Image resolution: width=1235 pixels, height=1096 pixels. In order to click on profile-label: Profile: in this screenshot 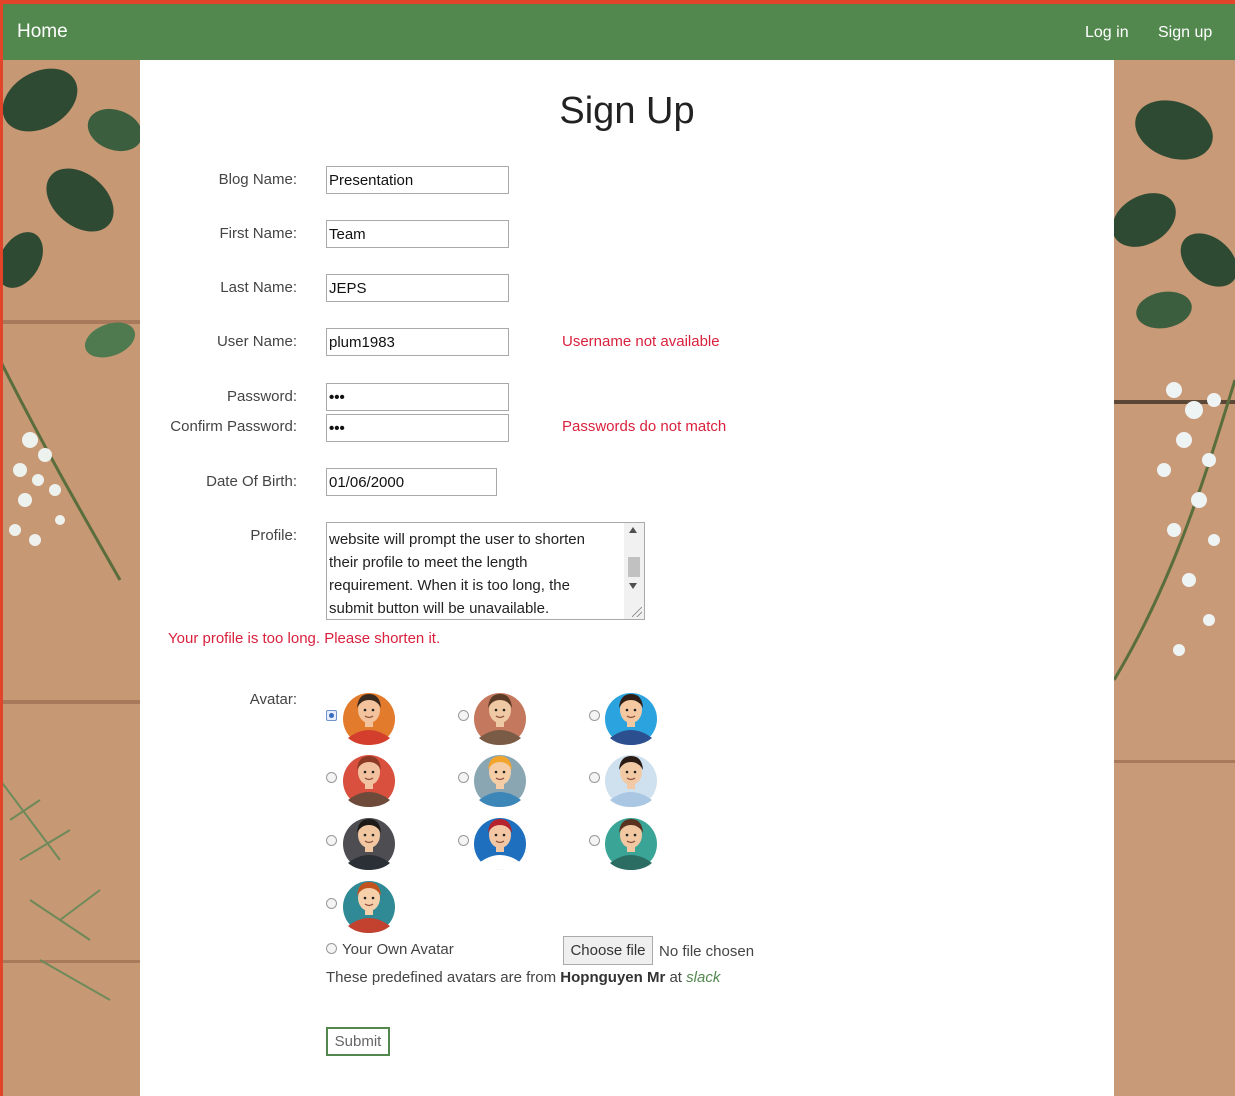, I will do `click(273, 535)`.